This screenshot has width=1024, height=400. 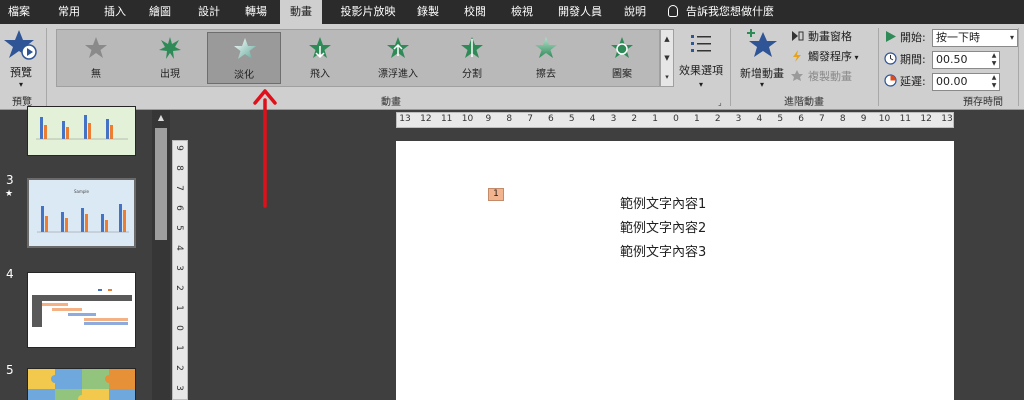 I want to click on preview-button: 預覽 ▾, so click(x=21, y=61).